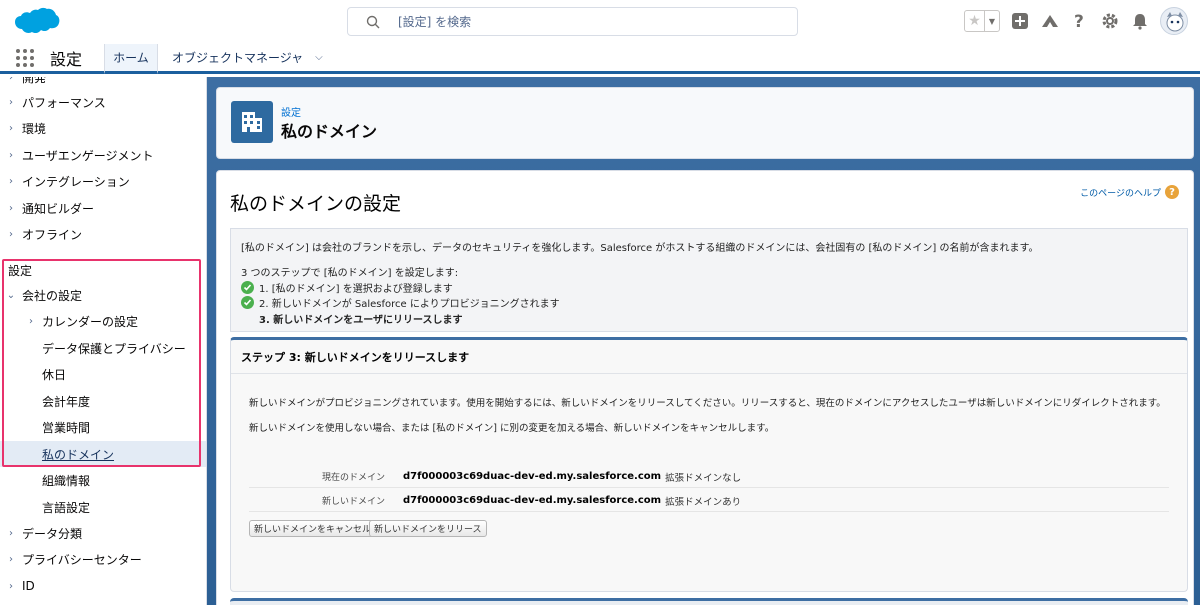 Image resolution: width=1200 pixels, height=605 pixels. I want to click on step-item-2: 2. 新しいドメインが Salesforce によりプロビジョニングされます, so click(400, 302).